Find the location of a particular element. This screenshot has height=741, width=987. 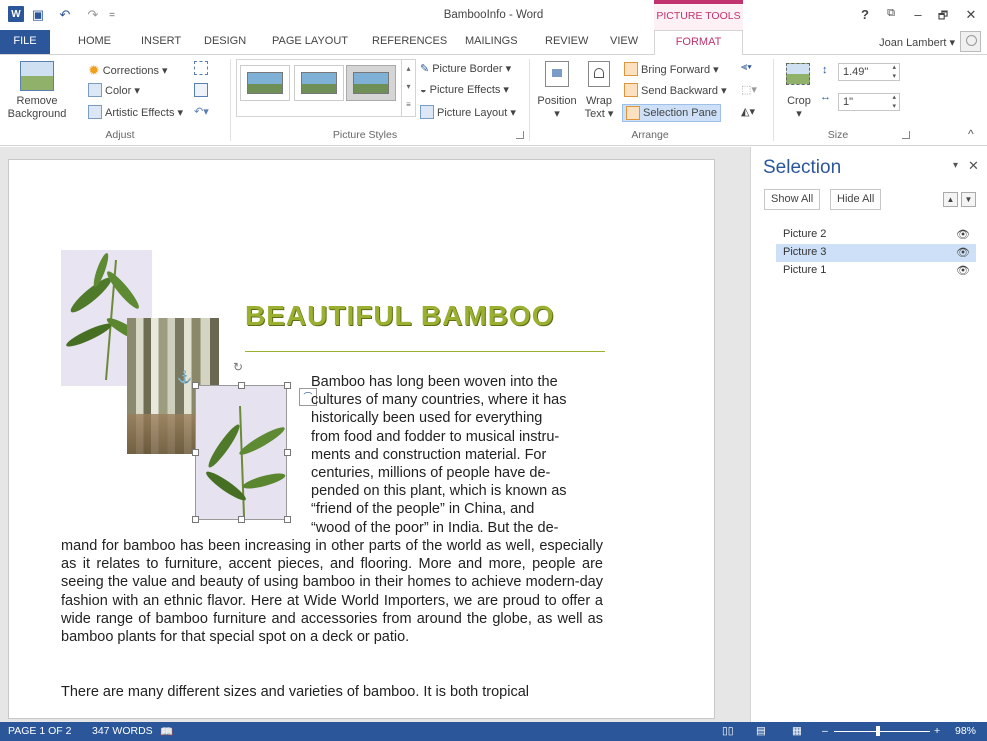

word-count: 347 WORDS is located at coordinates (122, 731).